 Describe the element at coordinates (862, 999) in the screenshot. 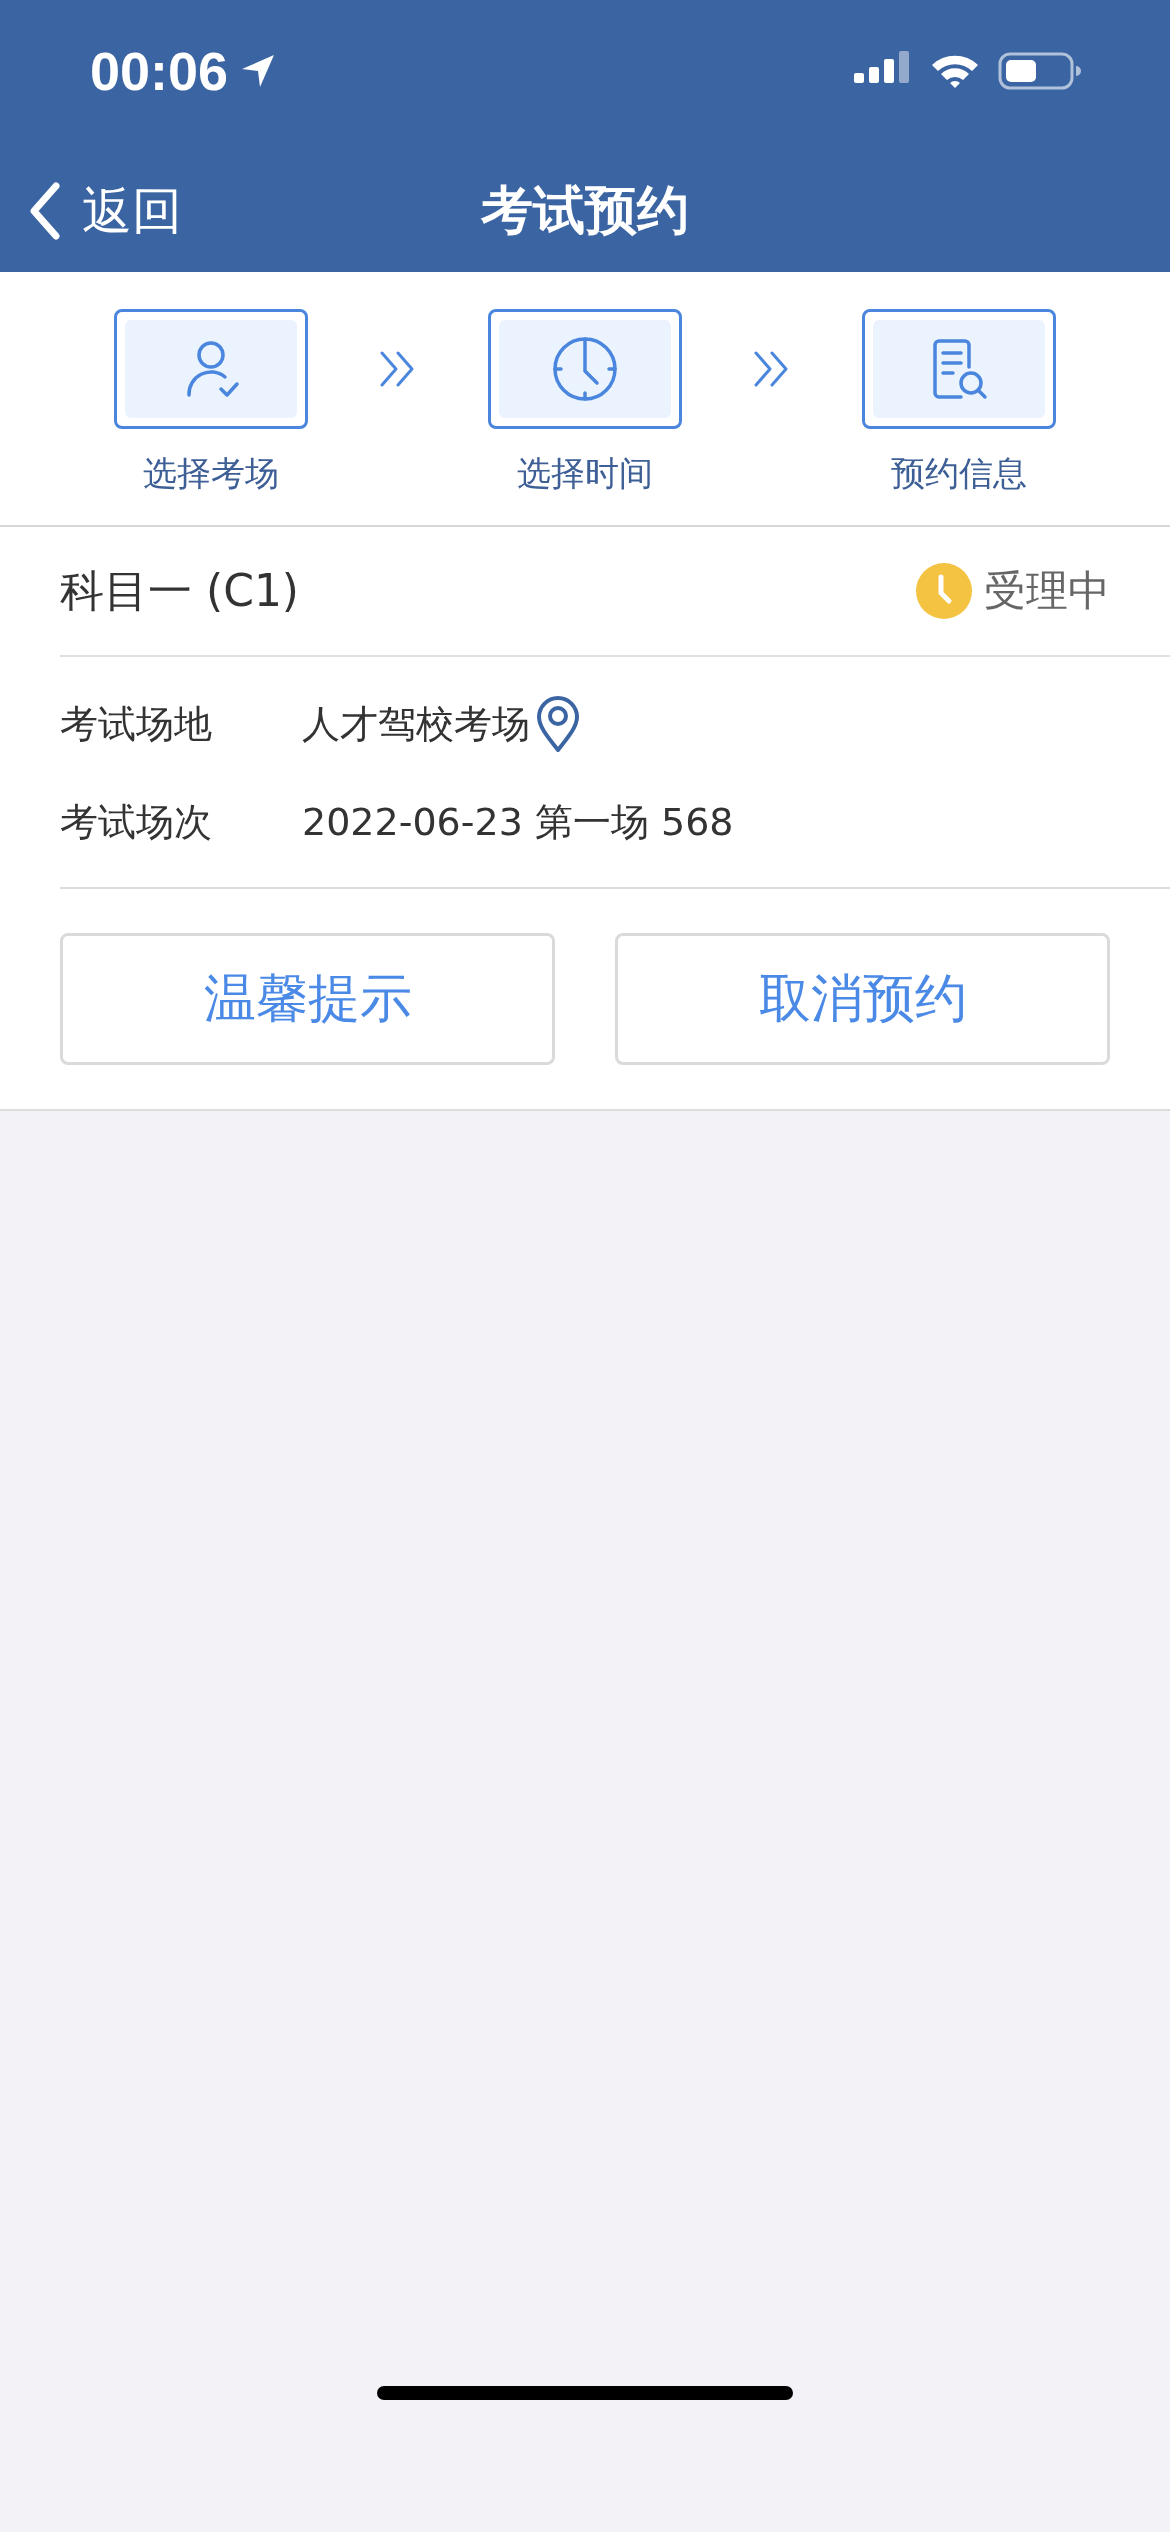

I see `action-button: 取消预约` at that location.